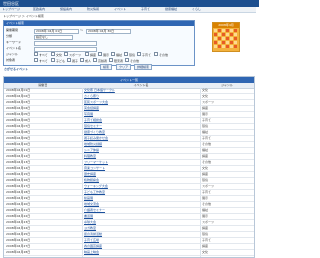 The height and width of the screenshot is (258, 320). What do you see at coordinates (141, 108) in the screenshot?
I see `event-link: 英会話講座` at bounding box center [141, 108].